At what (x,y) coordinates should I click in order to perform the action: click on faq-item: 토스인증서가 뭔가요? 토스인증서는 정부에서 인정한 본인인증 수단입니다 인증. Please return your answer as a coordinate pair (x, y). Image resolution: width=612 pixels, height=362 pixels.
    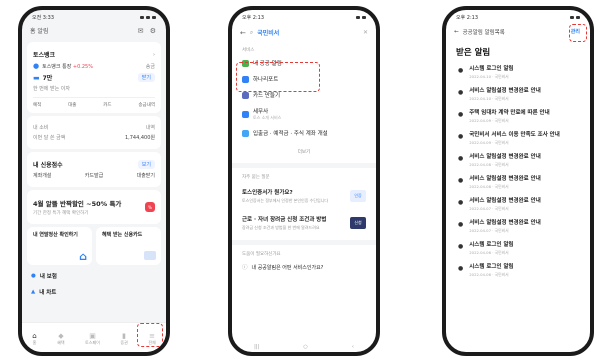
    Looking at the image, I should click on (304, 195).